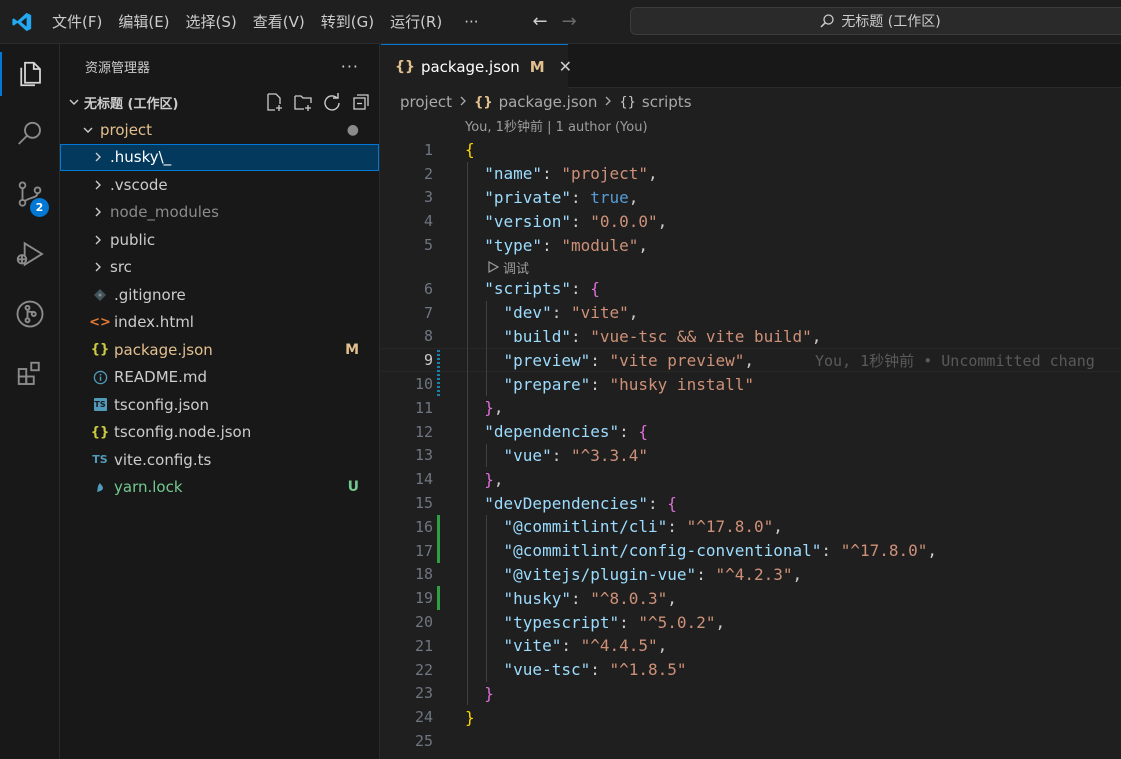 The height and width of the screenshot is (759, 1121). What do you see at coordinates (219, 295) in the screenshot?
I see `tree-file: .gitignore` at bounding box center [219, 295].